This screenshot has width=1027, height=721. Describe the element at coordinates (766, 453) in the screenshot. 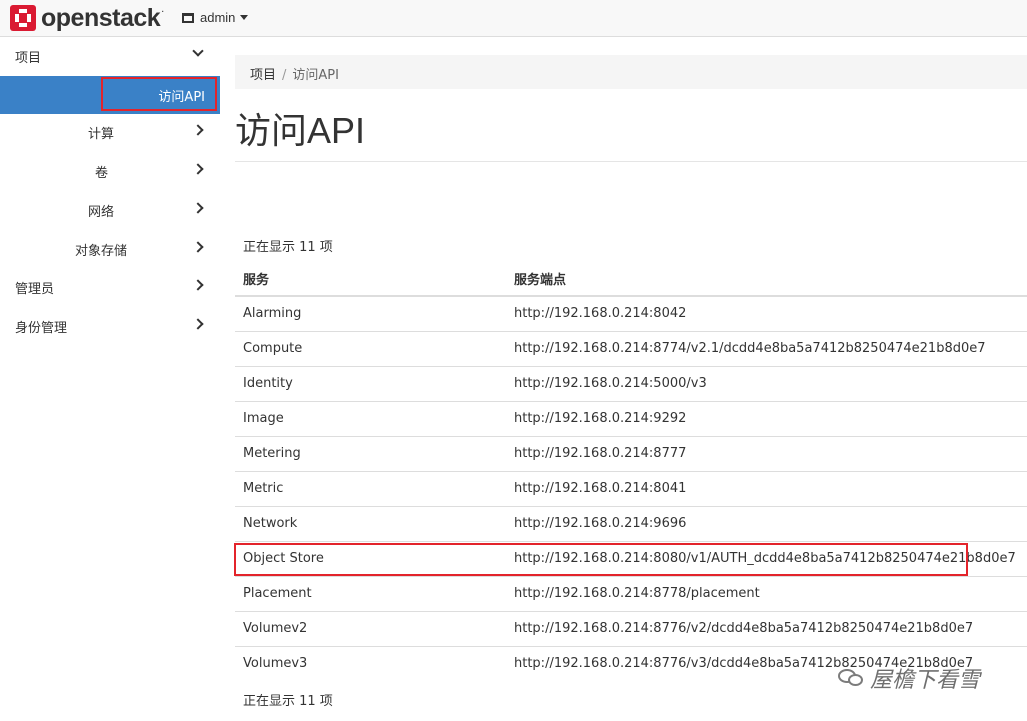

I see `service-endpoint: http://192.168.0.214:8777` at that location.